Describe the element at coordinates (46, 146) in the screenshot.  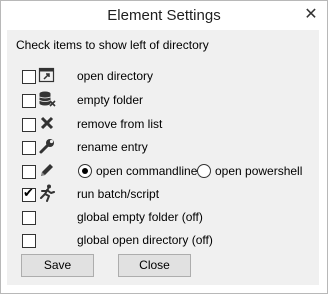
I see `wrench-icon` at that location.